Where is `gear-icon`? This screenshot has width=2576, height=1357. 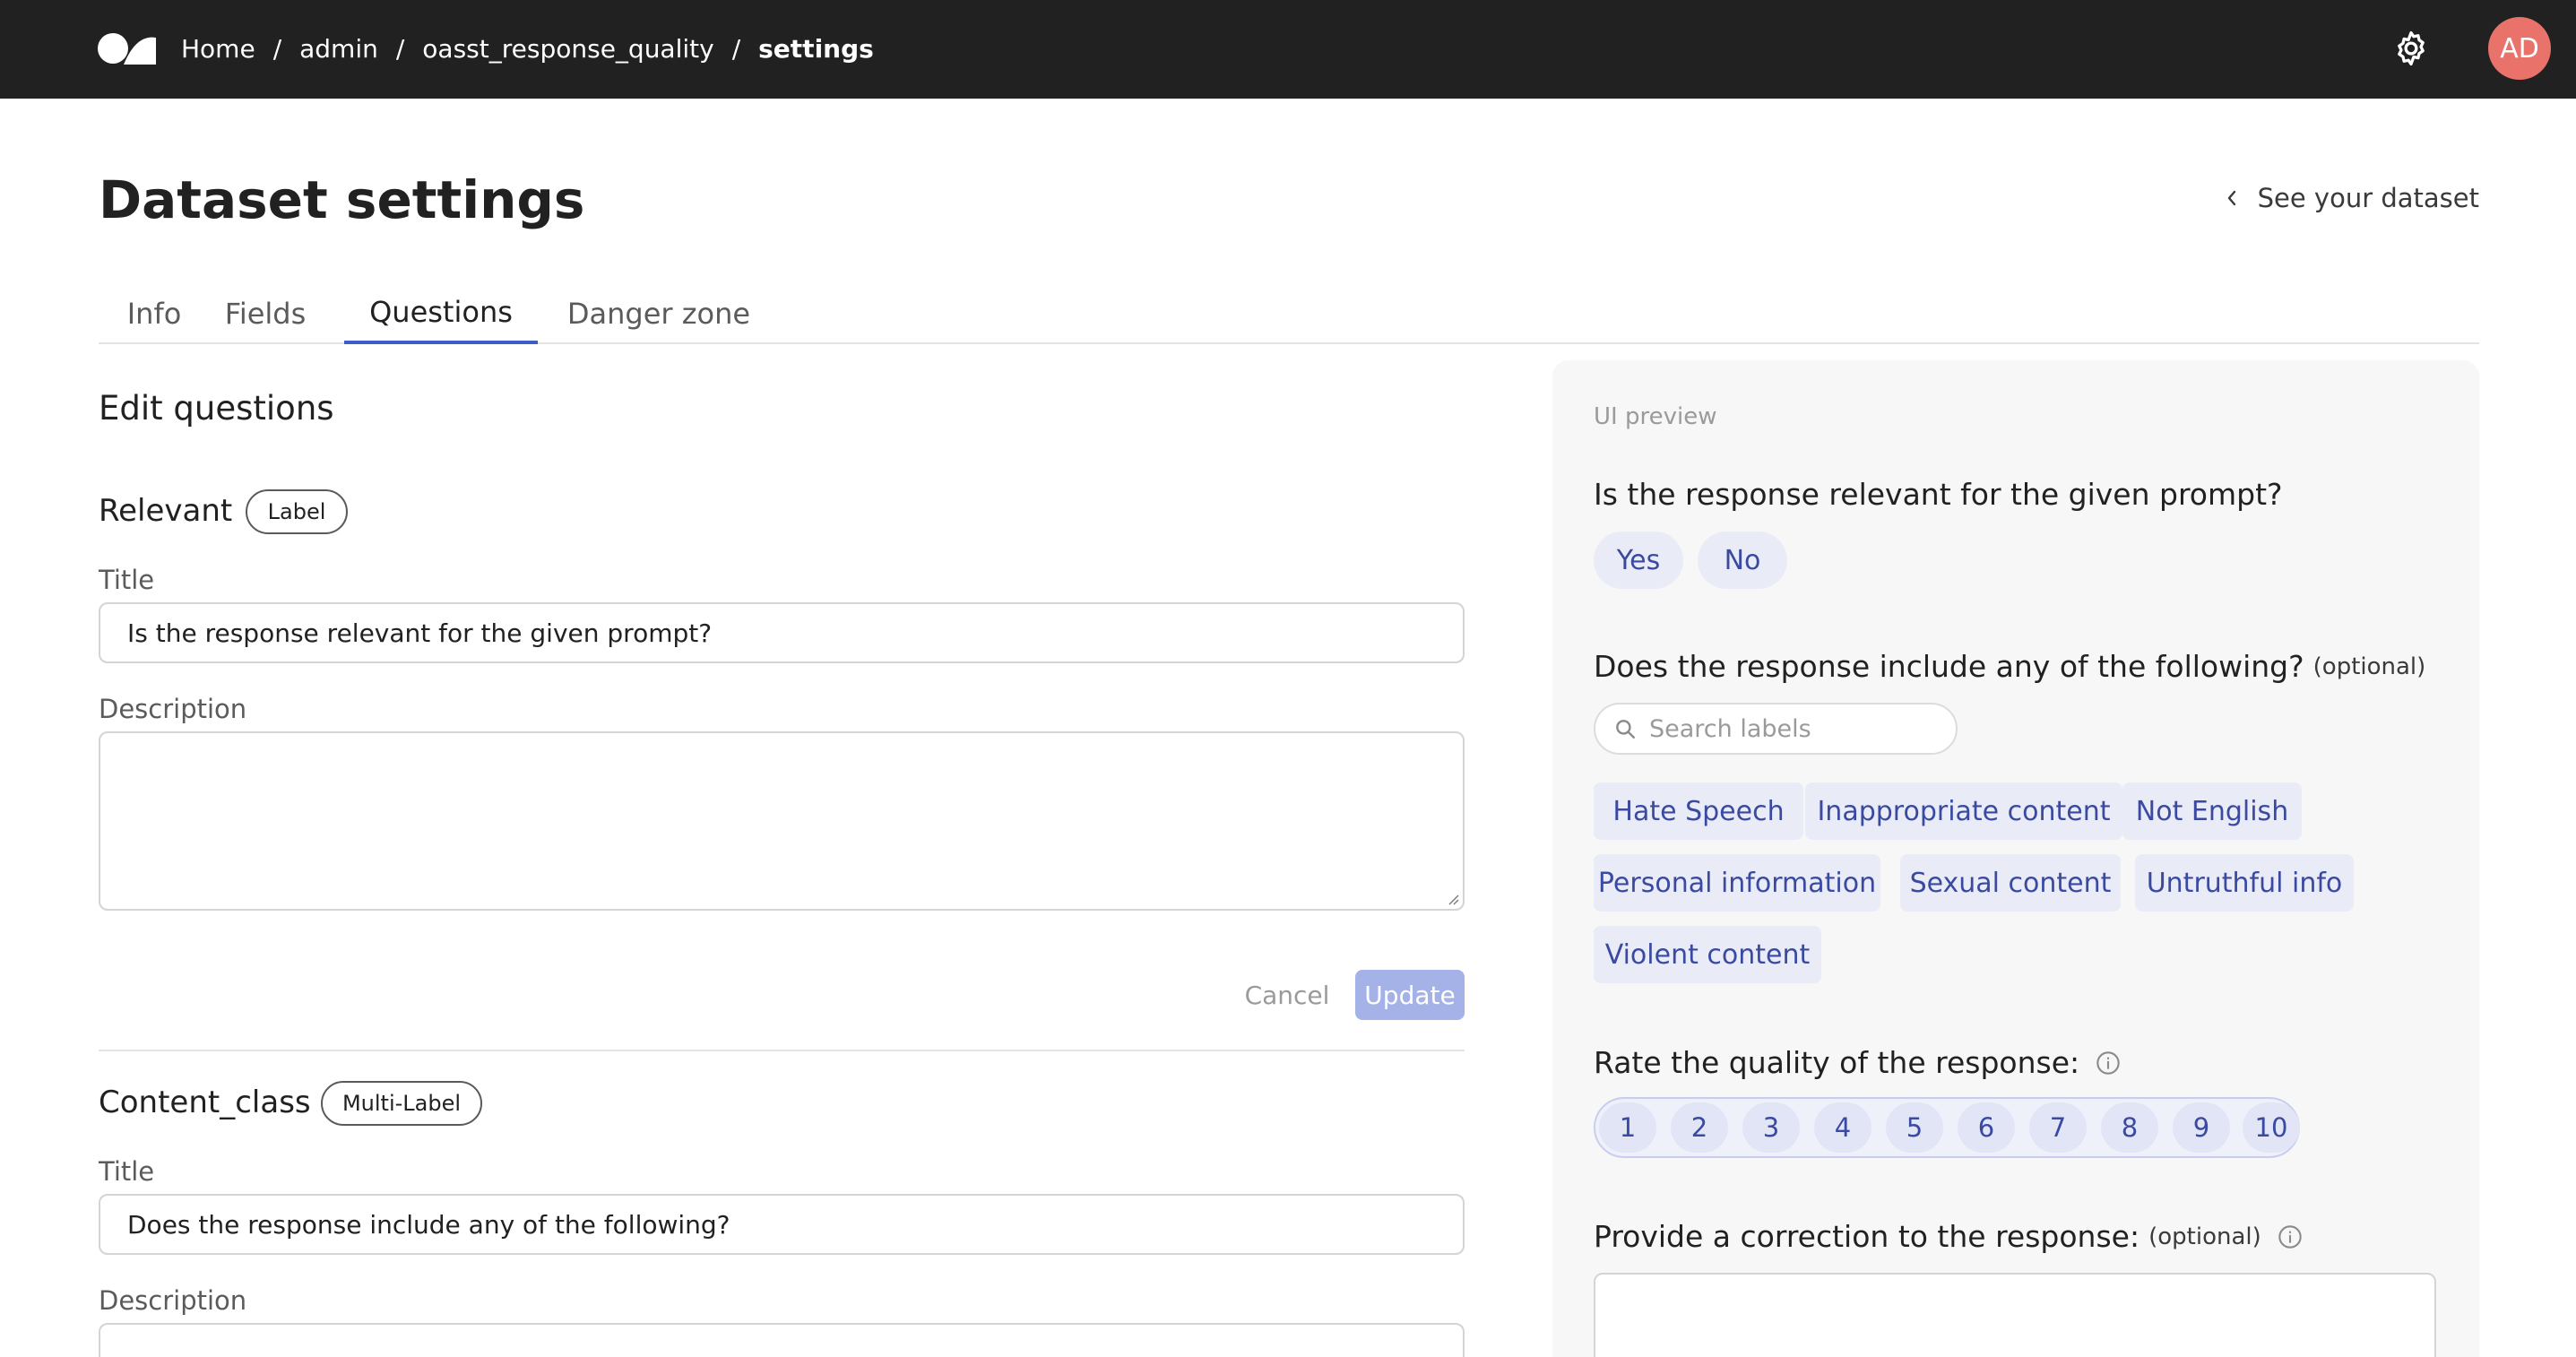
gear-icon is located at coordinates (2411, 48).